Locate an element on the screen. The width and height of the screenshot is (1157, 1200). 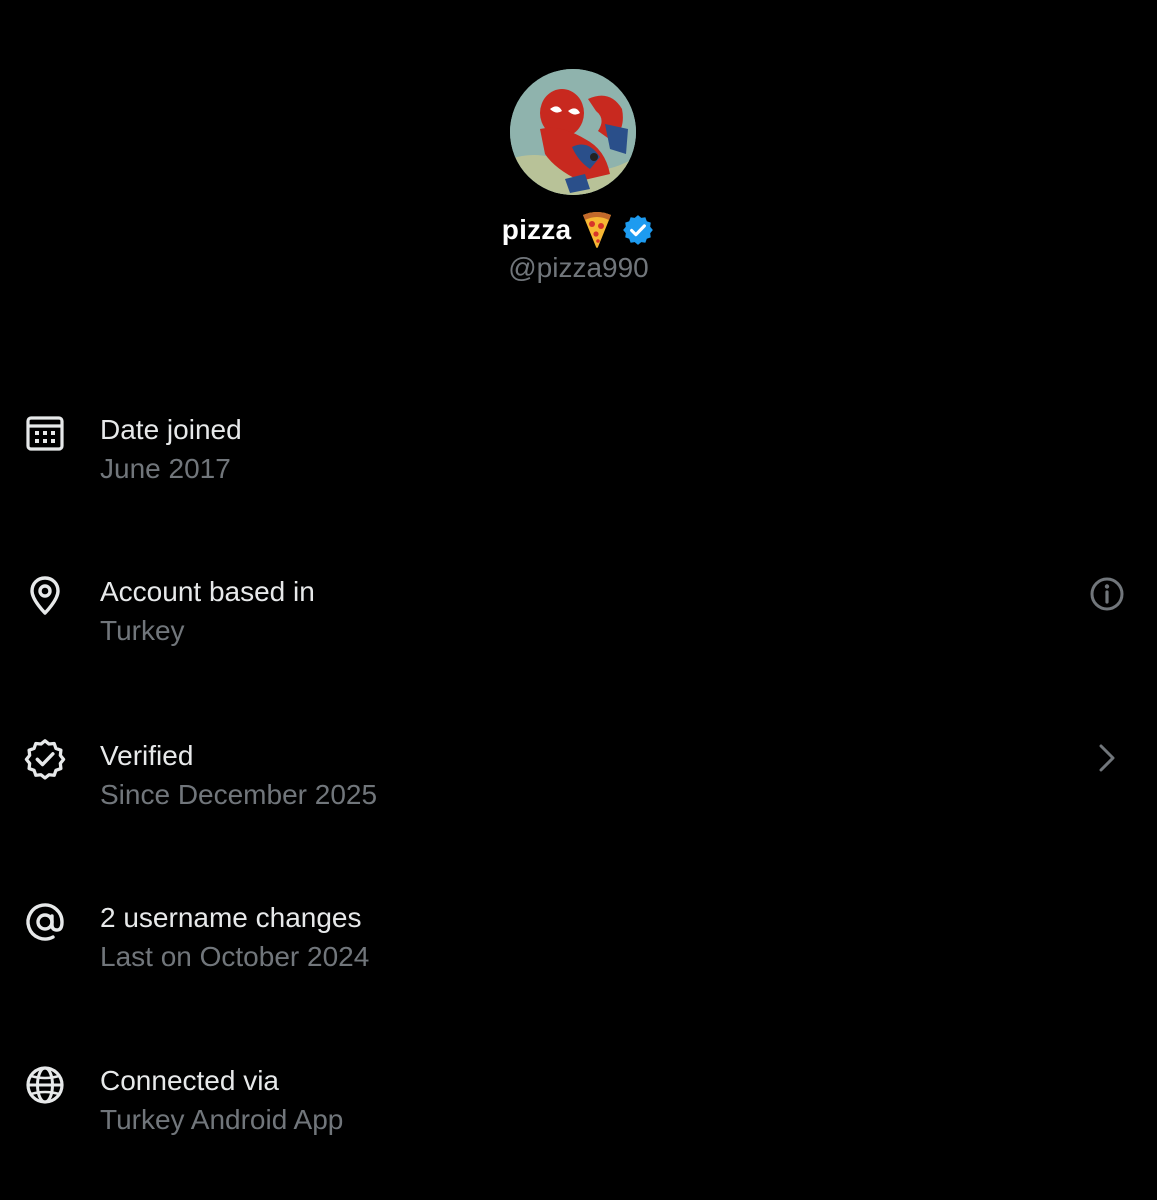
info-row-title: Connected via is located at coordinates (190, 1080).